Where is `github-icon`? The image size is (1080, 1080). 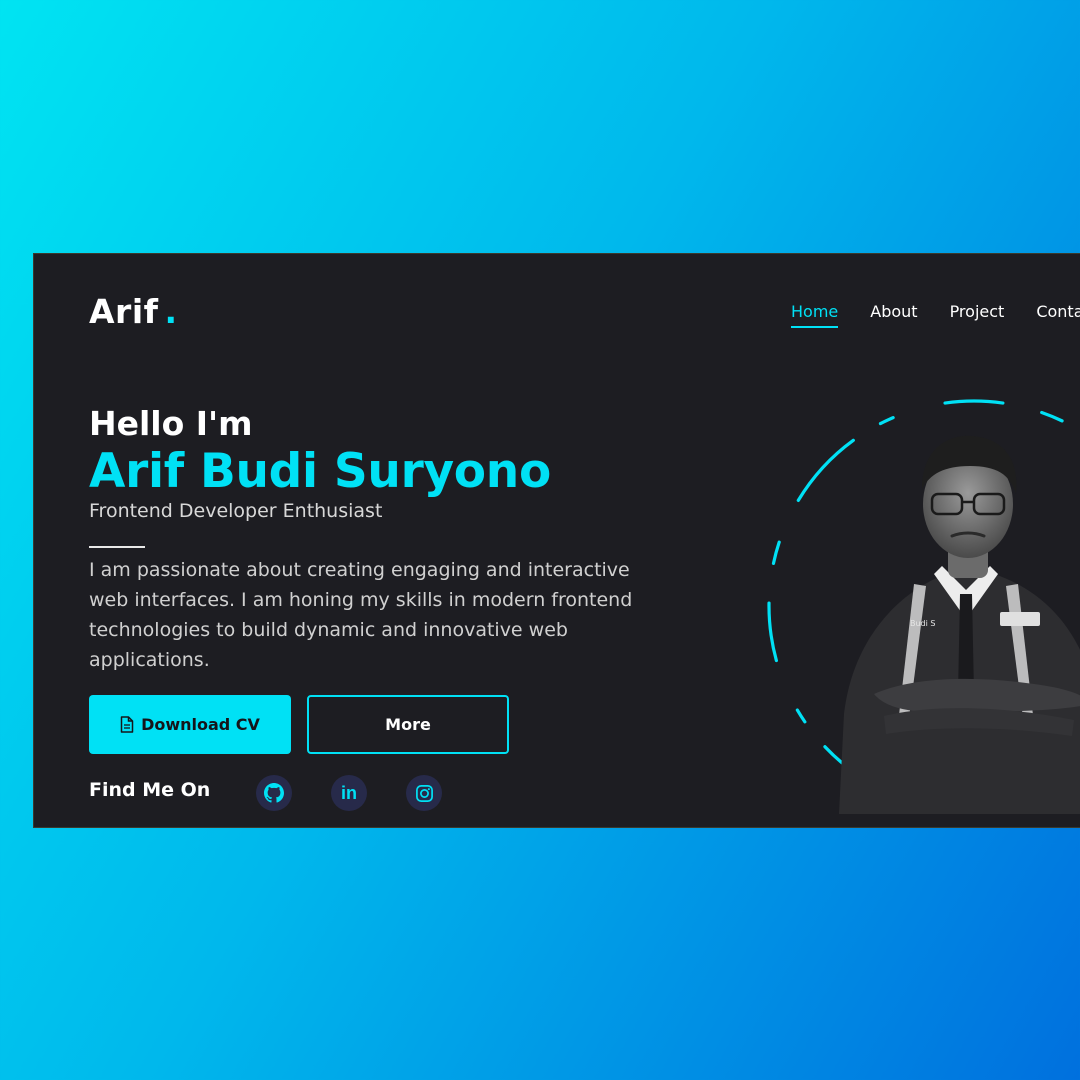 github-icon is located at coordinates (274, 793).